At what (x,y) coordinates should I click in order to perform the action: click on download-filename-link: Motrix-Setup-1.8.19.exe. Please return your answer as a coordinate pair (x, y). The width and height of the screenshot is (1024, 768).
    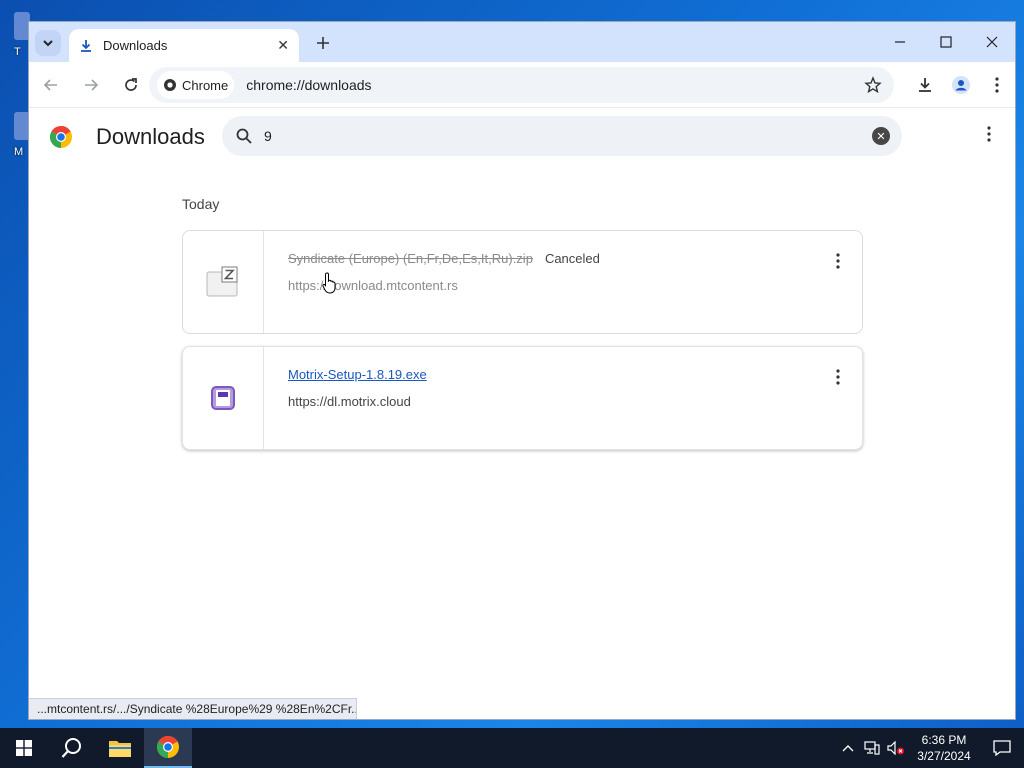
    Looking at the image, I should click on (357, 374).